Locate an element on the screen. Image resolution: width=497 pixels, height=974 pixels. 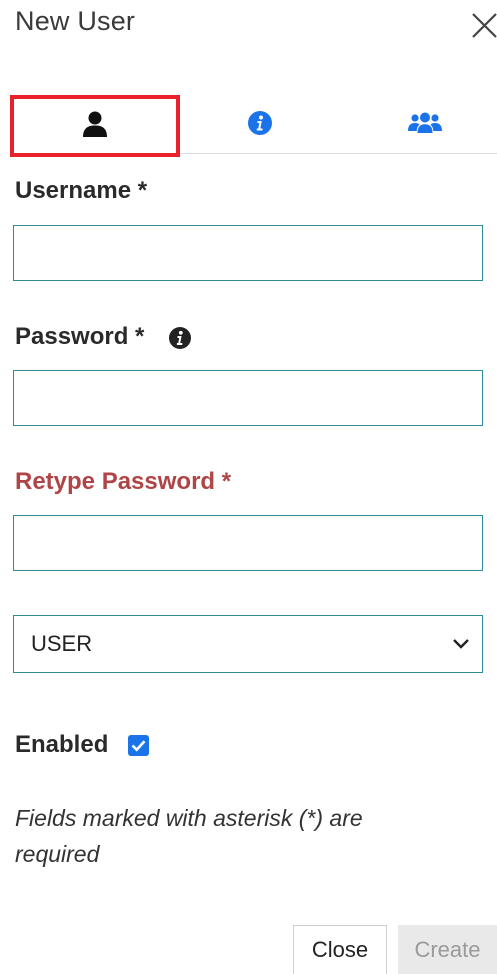
checkmark-icon is located at coordinates (138, 746).